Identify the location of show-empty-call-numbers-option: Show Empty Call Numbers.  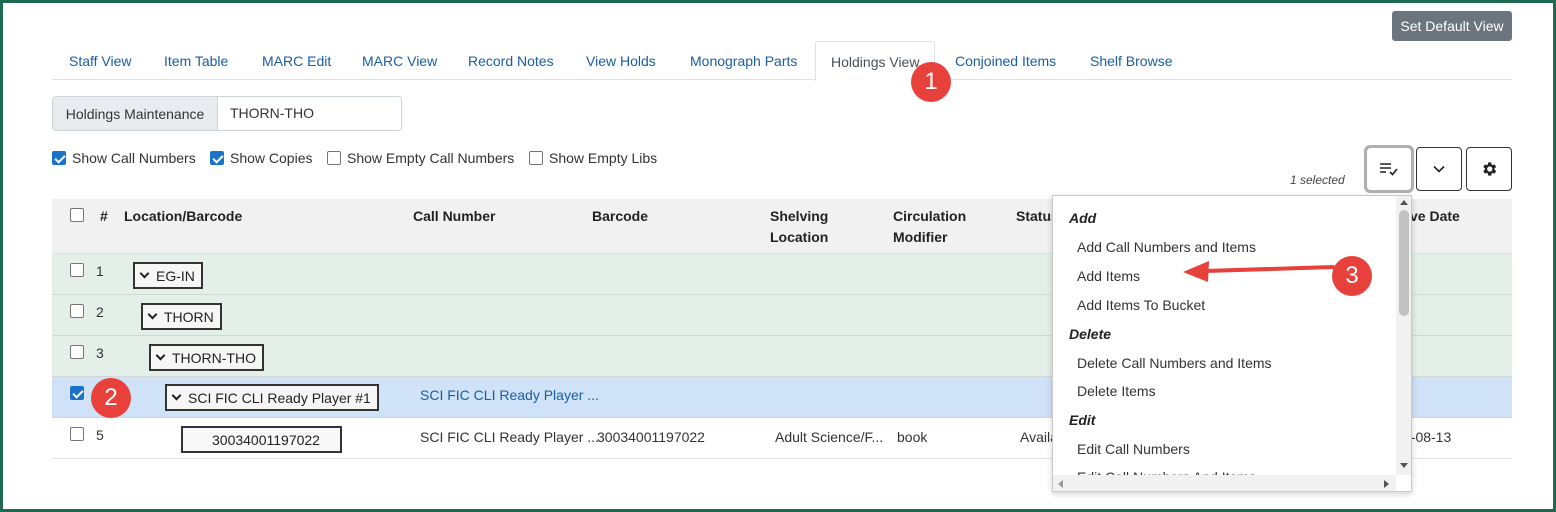
(420, 158).